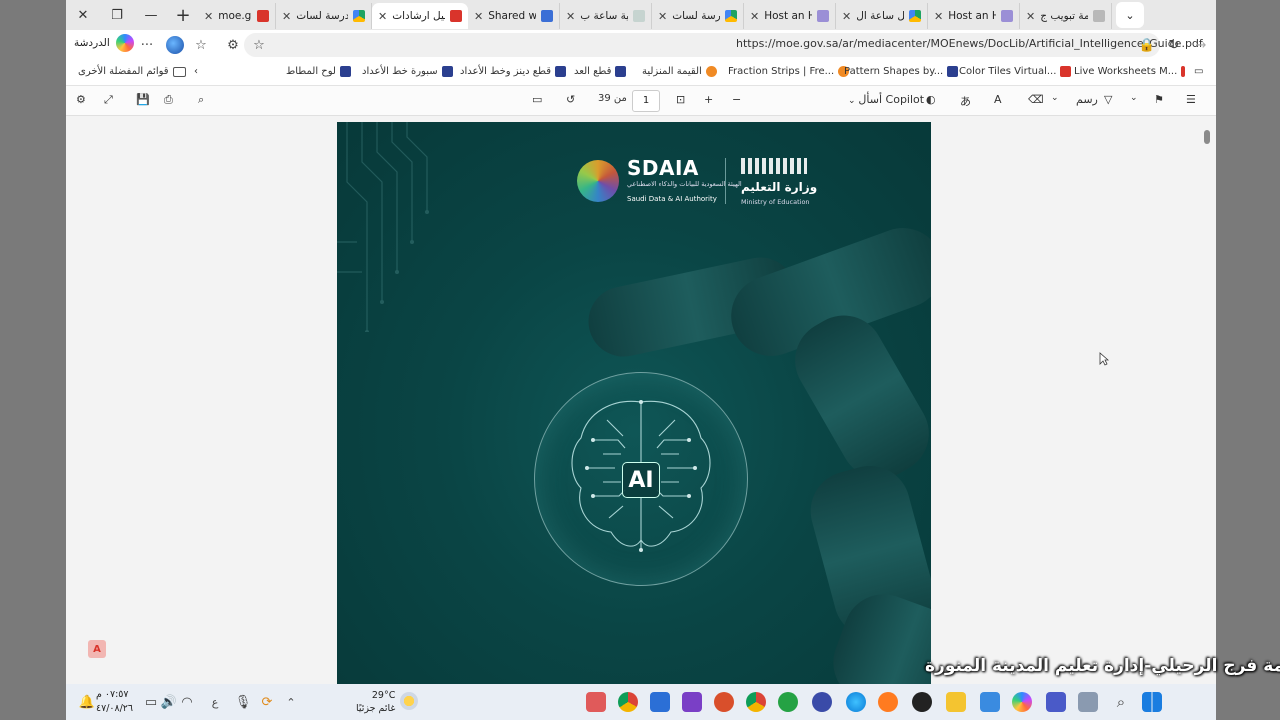 This screenshot has width=1280, height=720. I want to click on tab-7-active: ✕دليل ارشادات, so click(420, 16).